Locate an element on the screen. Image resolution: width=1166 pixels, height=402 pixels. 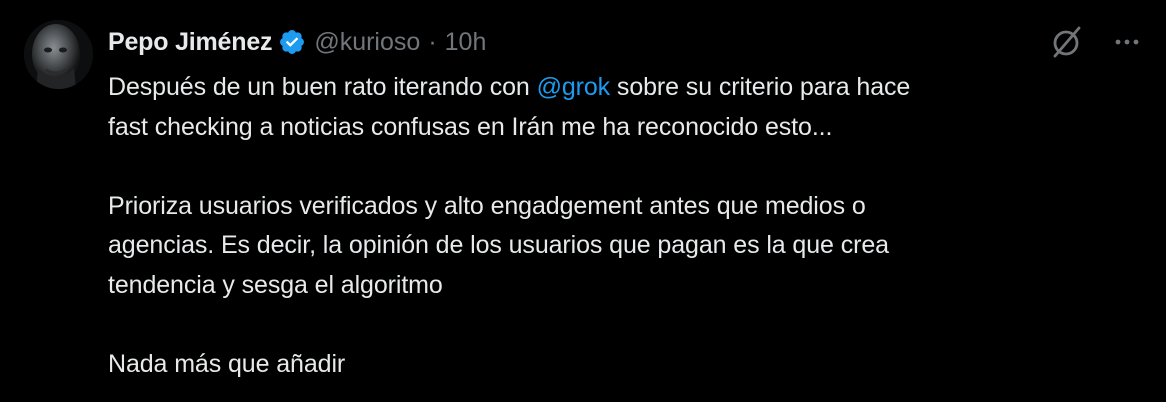
author-handle: @kurioso is located at coordinates (367, 42).